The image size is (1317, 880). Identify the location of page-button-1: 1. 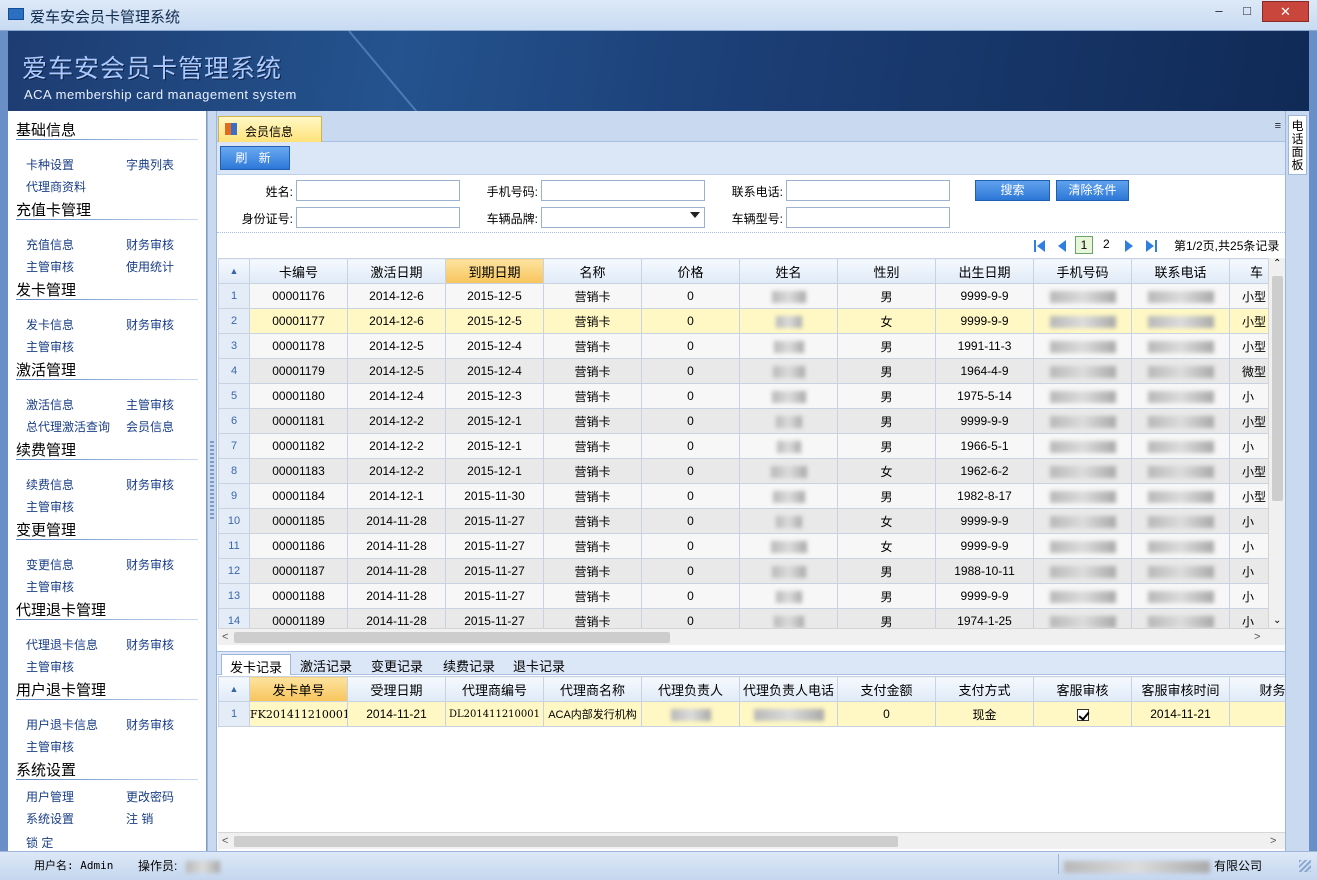
(1084, 245).